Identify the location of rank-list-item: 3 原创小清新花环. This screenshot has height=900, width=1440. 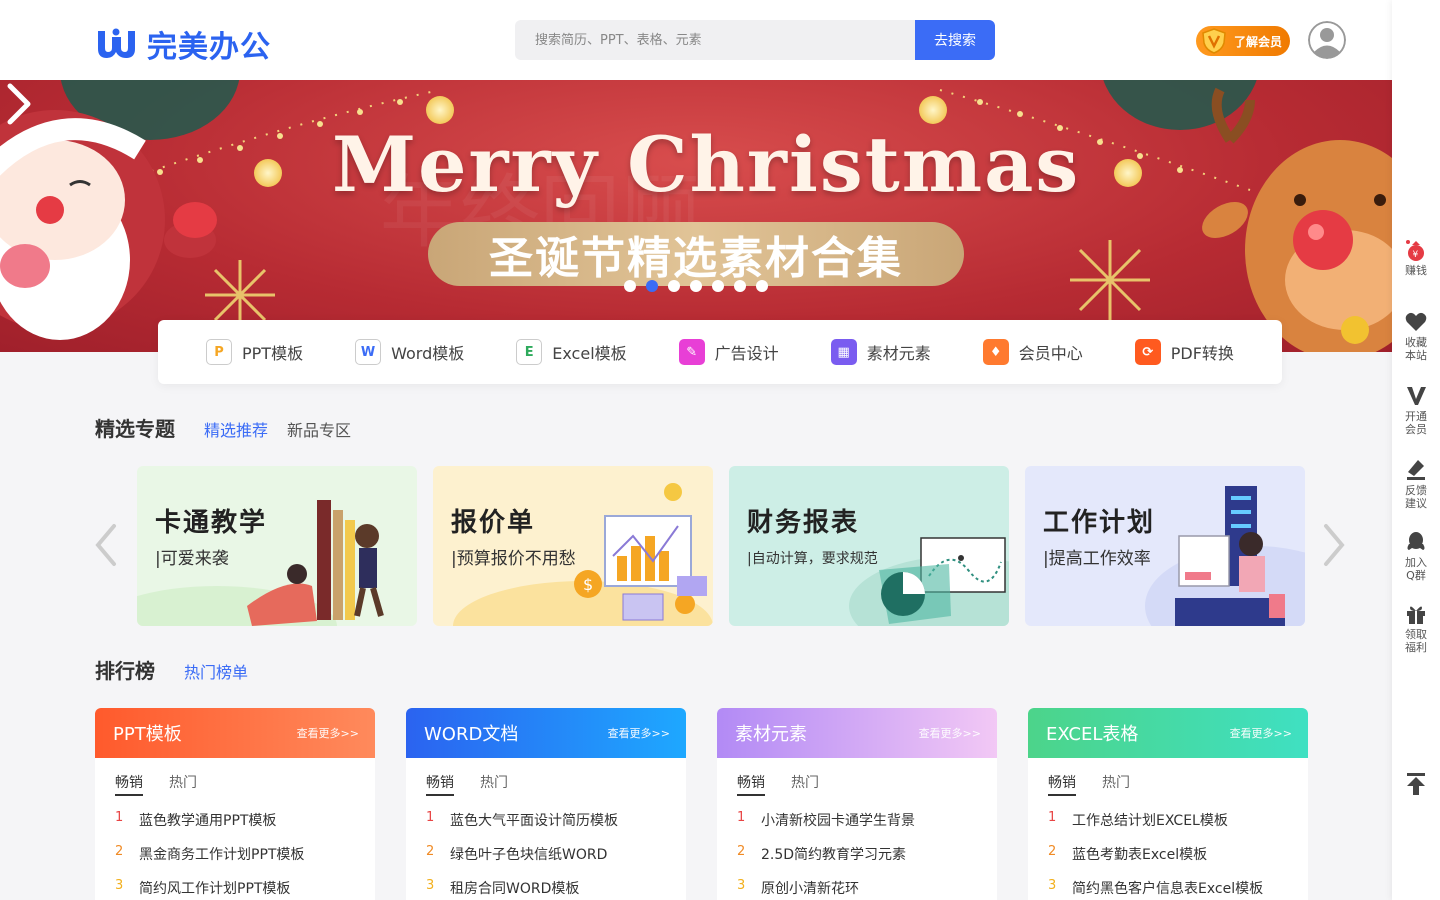
(857, 889).